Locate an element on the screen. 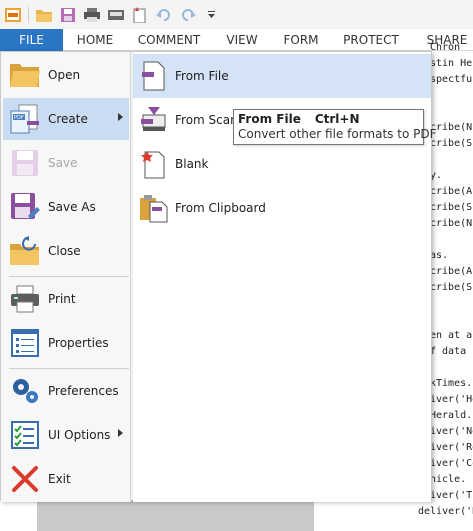 This screenshot has height=531, width=473. from-file-icon is located at coordinates (154, 76).